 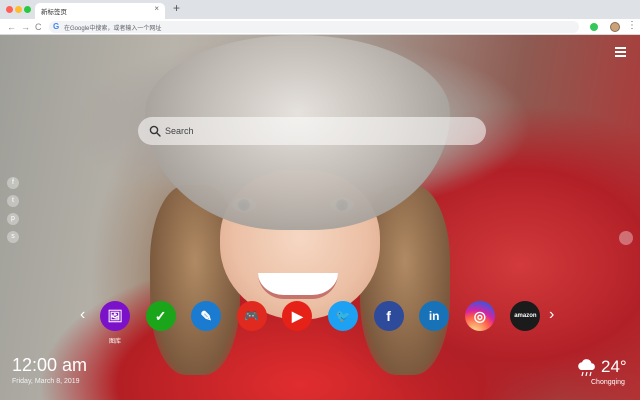 What do you see at coordinates (320, 9) in the screenshot?
I see `tab-strip: 新标签页 × +` at bounding box center [320, 9].